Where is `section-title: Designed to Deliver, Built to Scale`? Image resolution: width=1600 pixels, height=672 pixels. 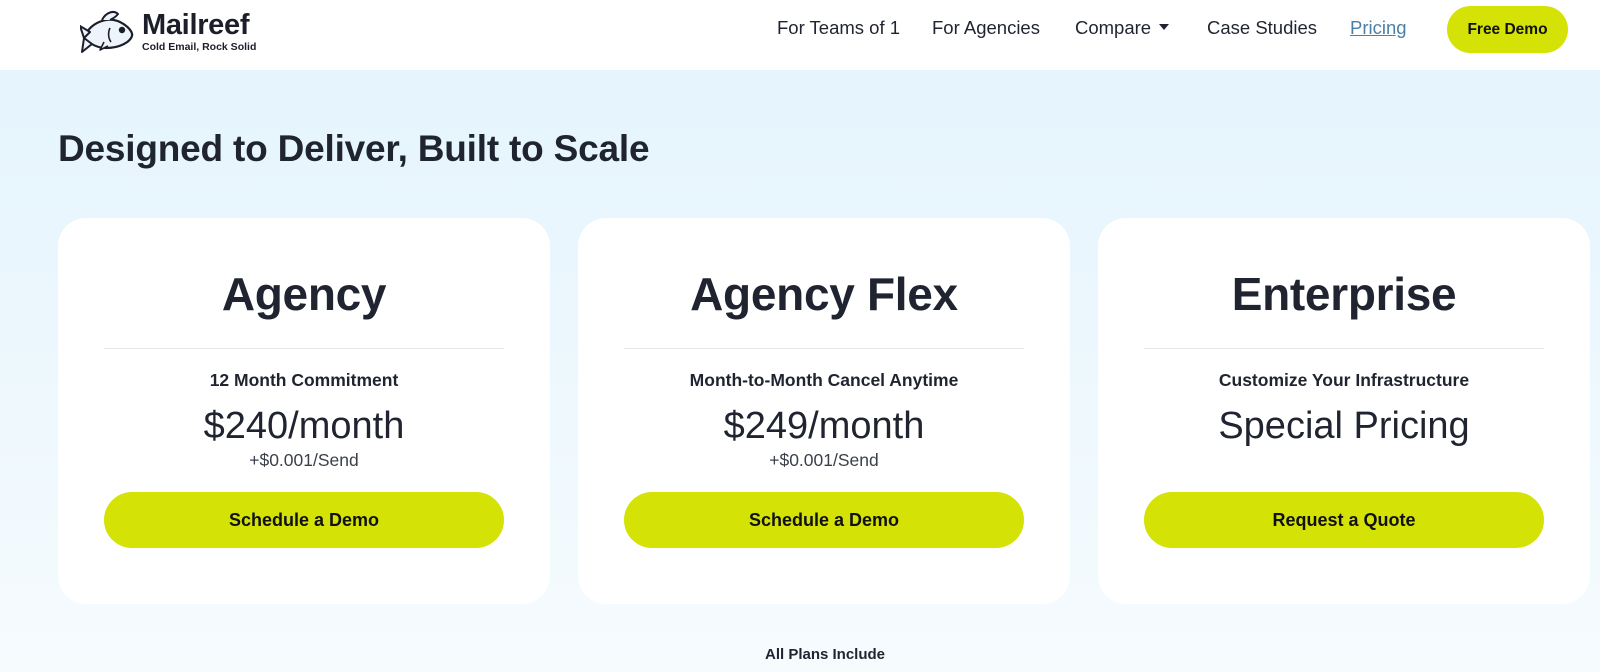
section-title: Designed to Deliver, Built to Scale is located at coordinates (354, 148).